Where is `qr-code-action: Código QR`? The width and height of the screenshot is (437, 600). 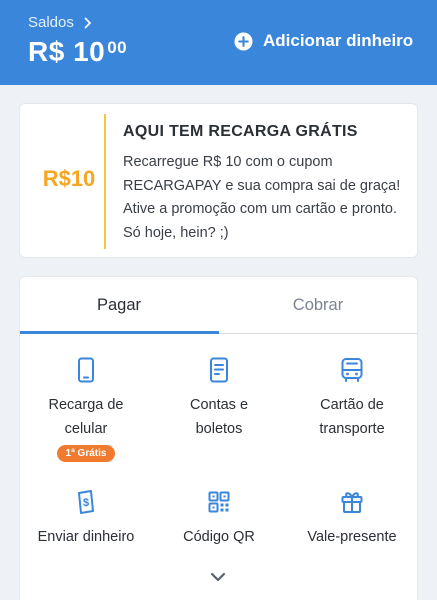
qr-code-action: Código QR is located at coordinates (219, 519).